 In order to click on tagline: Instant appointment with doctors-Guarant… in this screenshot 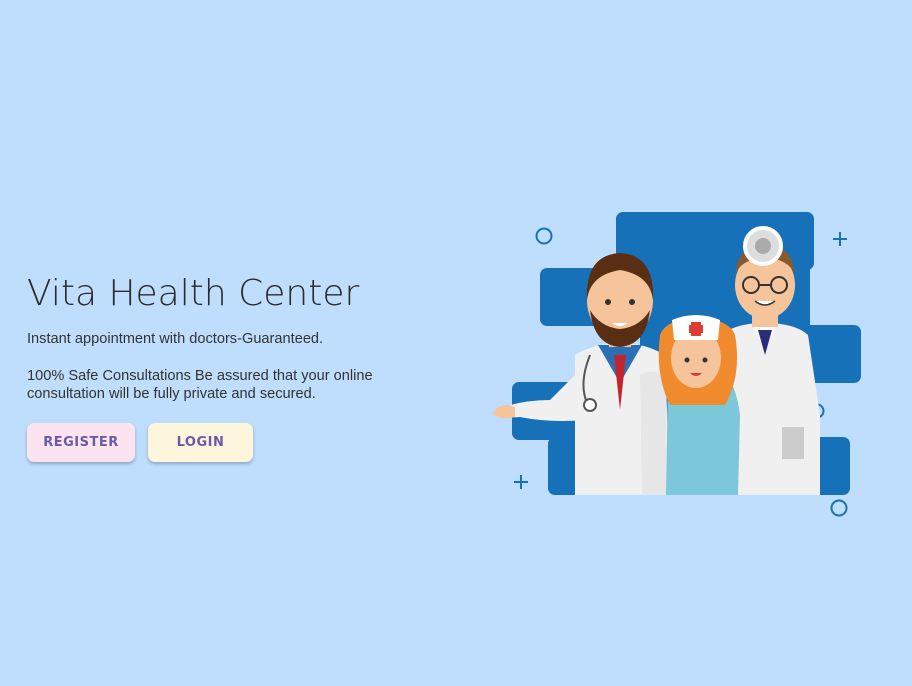, I will do `click(175, 339)`.